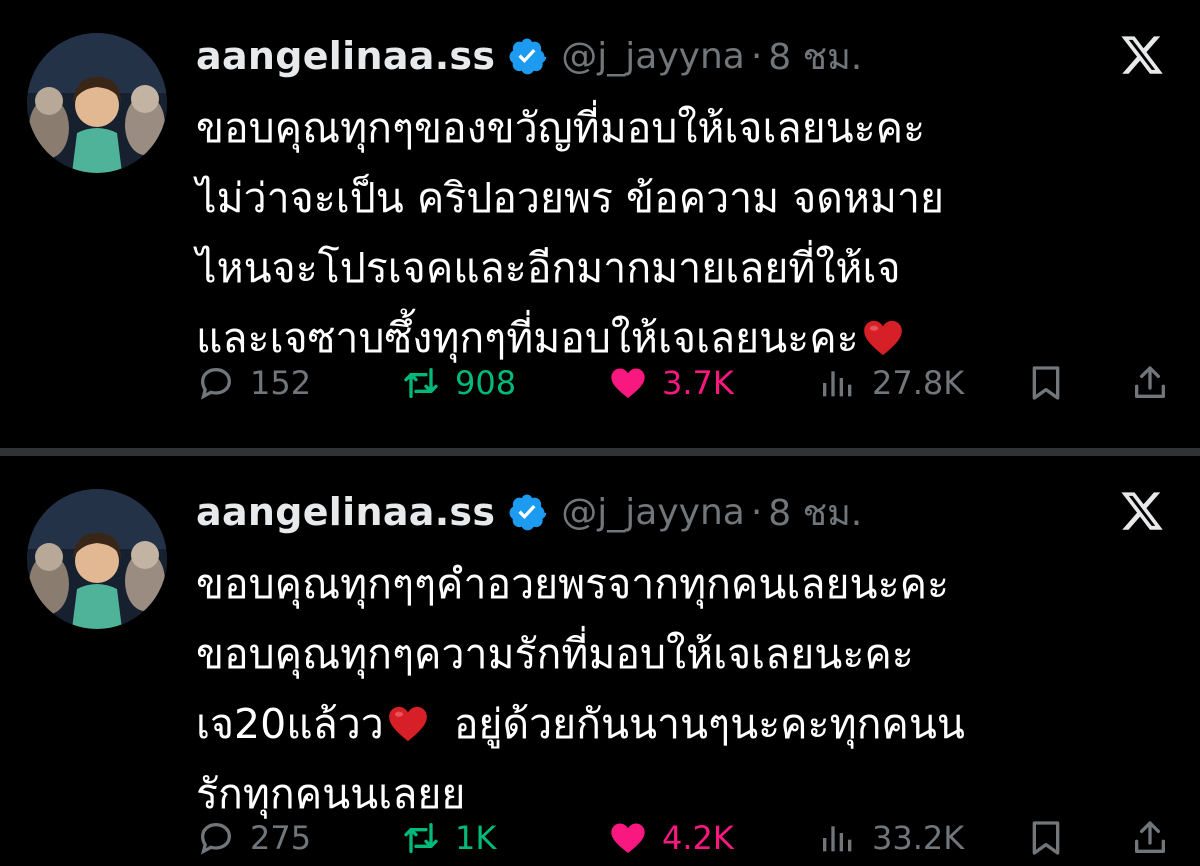  I want to click on tweet-line: ขอบคุณทุกๆของขวัญที่มอบให้เจเลยนะคะ, so click(561, 128).